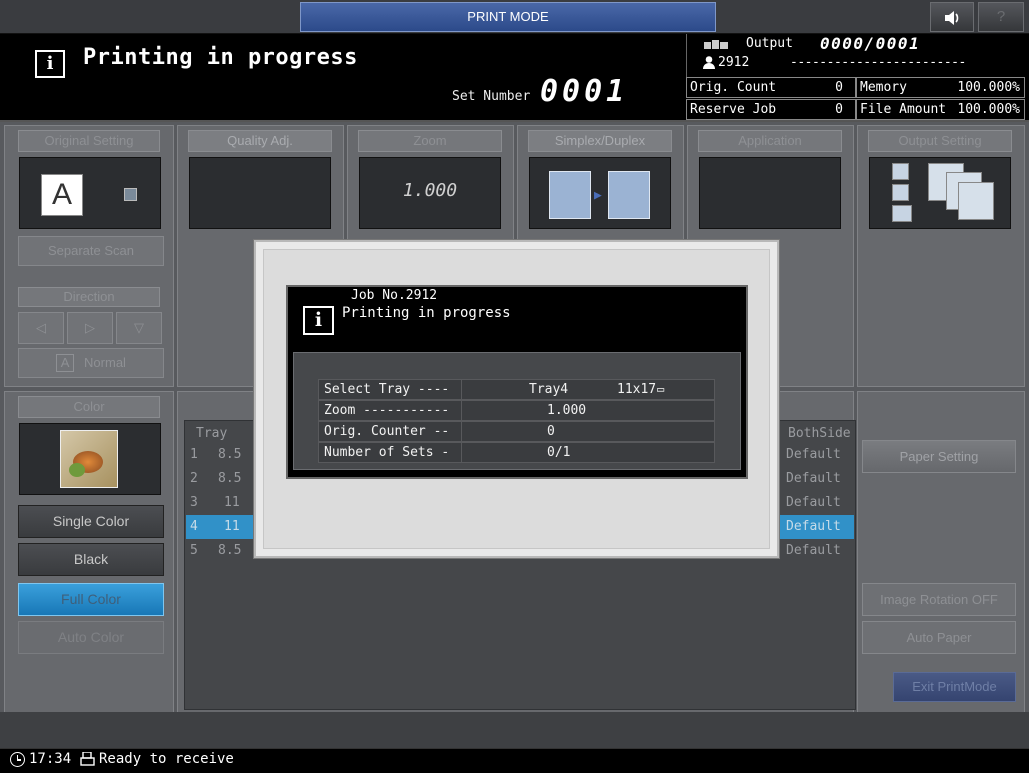 This screenshot has width=1029, height=773. I want to click on paper-setting-button: Paper Setting, so click(939, 456).